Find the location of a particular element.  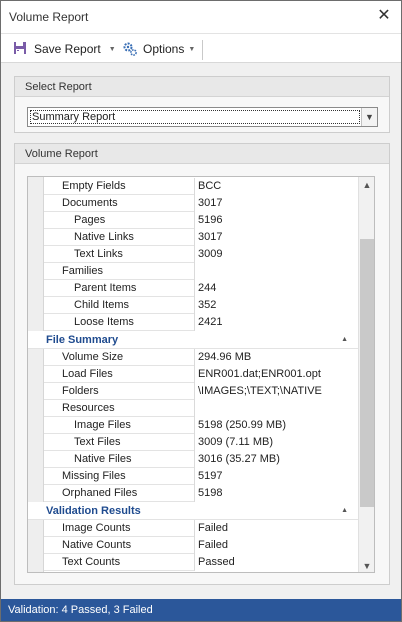

grid-row: Empty Fields BCC is located at coordinates (201, 186).